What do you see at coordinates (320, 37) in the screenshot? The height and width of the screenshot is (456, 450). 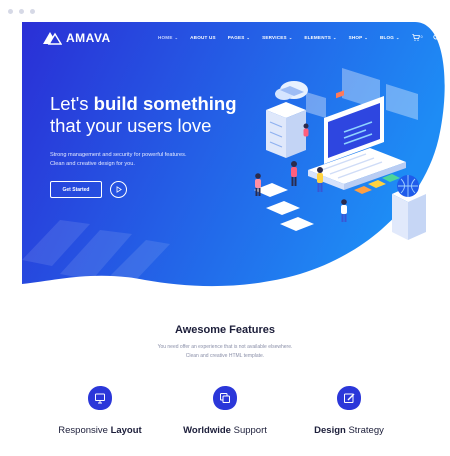 I see `nav-item-elements: ELEMENTS ⌄` at bounding box center [320, 37].